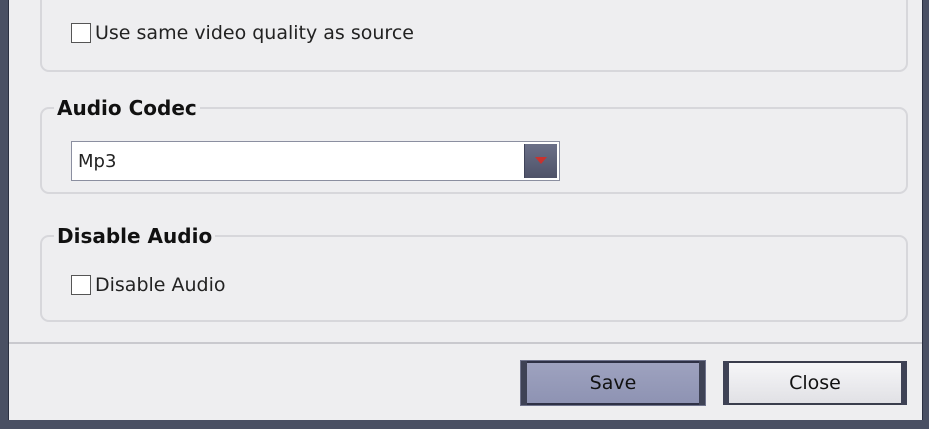 The width and height of the screenshot is (929, 429). Describe the element at coordinates (613, 383) in the screenshot. I see `save-button: Save` at that location.